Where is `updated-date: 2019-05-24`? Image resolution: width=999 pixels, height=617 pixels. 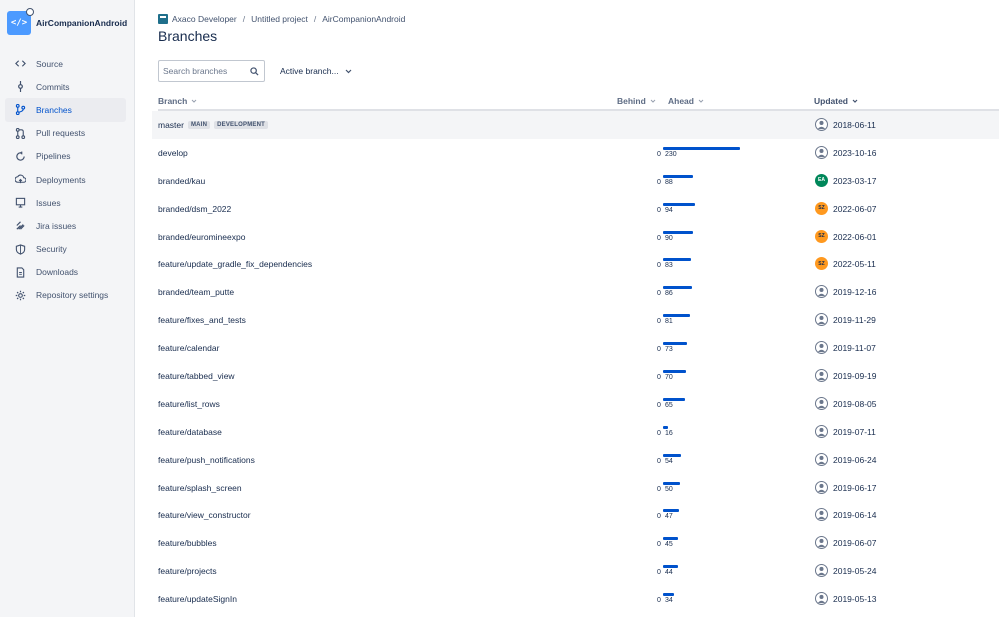
updated-date: 2019-05-24 is located at coordinates (855, 571).